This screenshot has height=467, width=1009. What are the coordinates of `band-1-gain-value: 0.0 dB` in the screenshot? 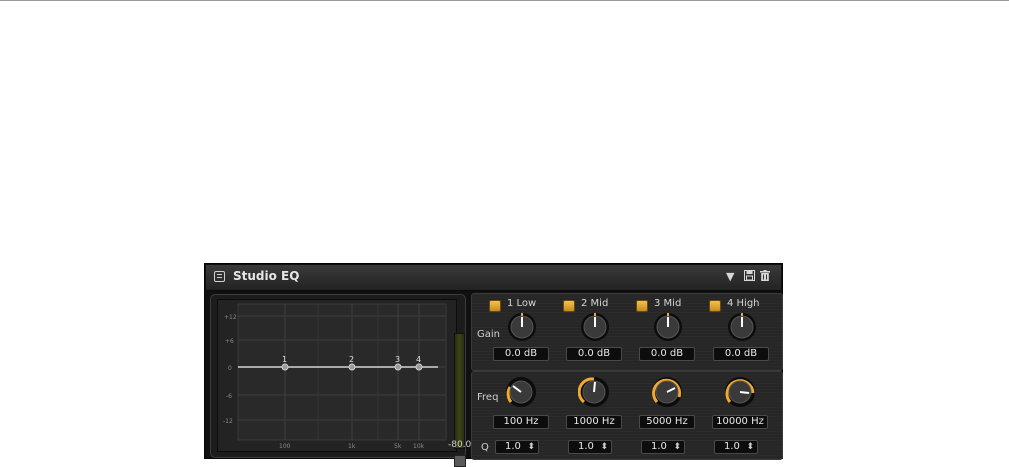 It's located at (521, 354).